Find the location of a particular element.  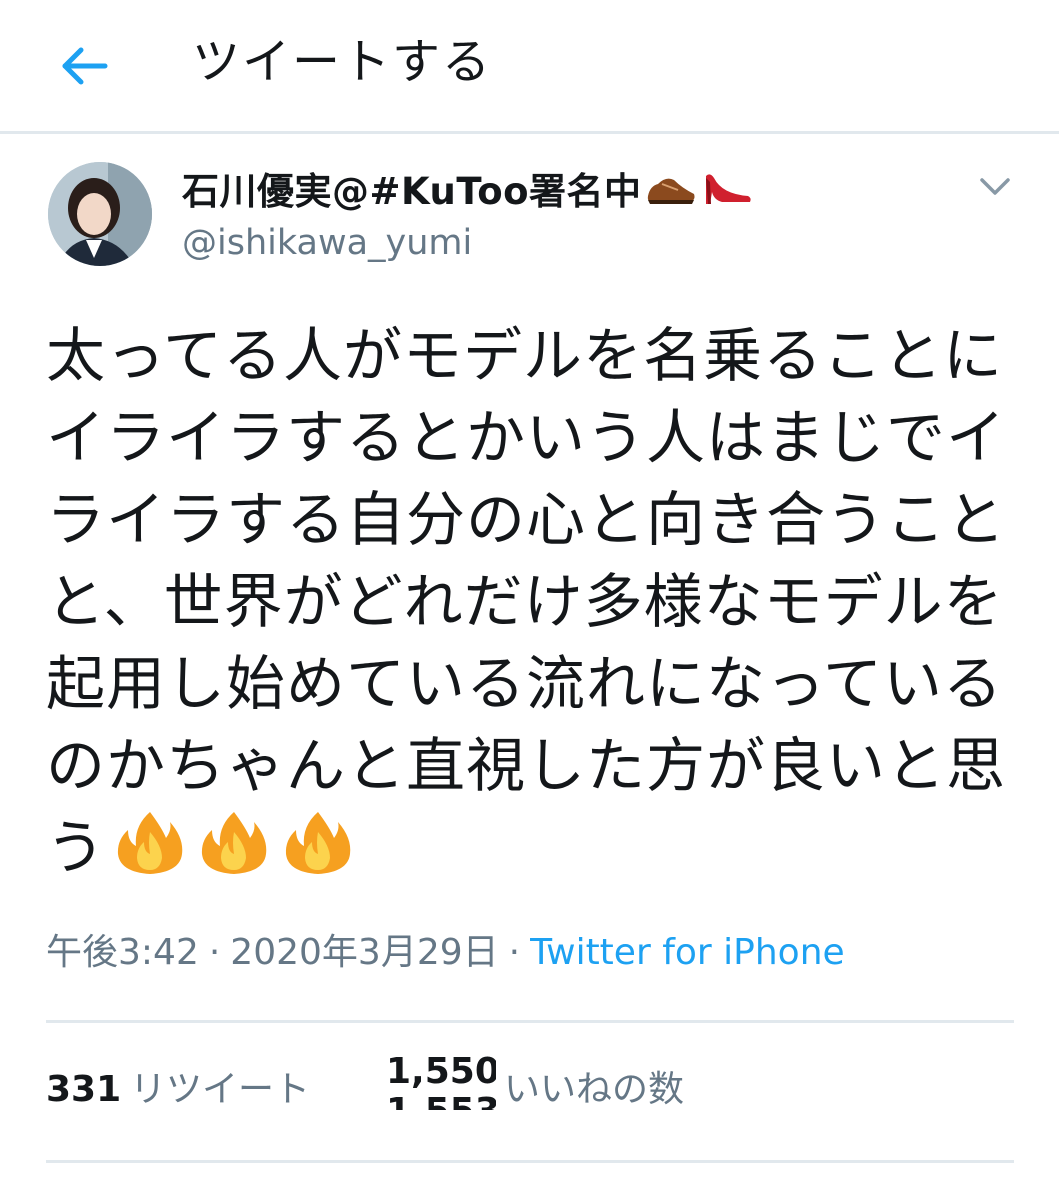

avatar is located at coordinates (100, 214).